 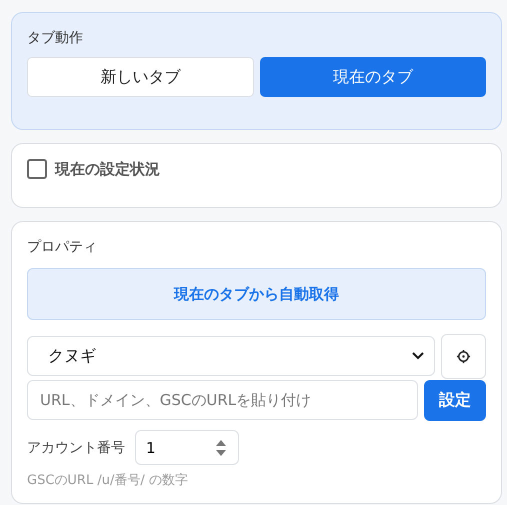 I want to click on tab-option: 現在のタブ, so click(x=373, y=77).